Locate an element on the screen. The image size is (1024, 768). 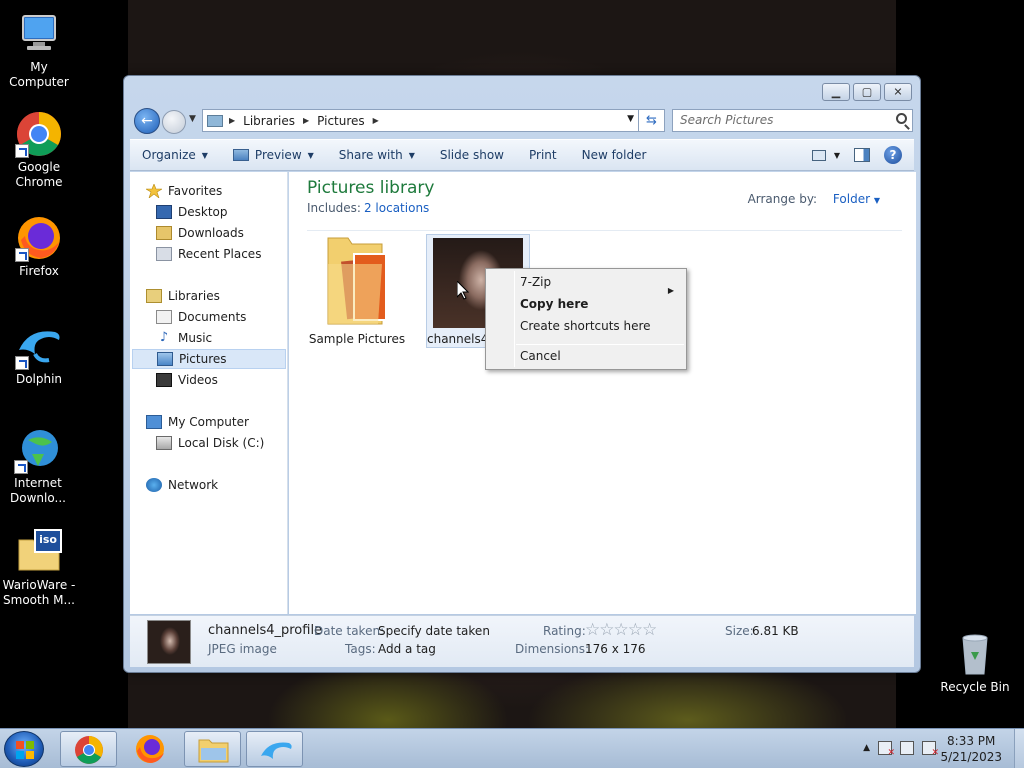
nav-local-disk: Local Disk (C:) is located at coordinates (210, 443).